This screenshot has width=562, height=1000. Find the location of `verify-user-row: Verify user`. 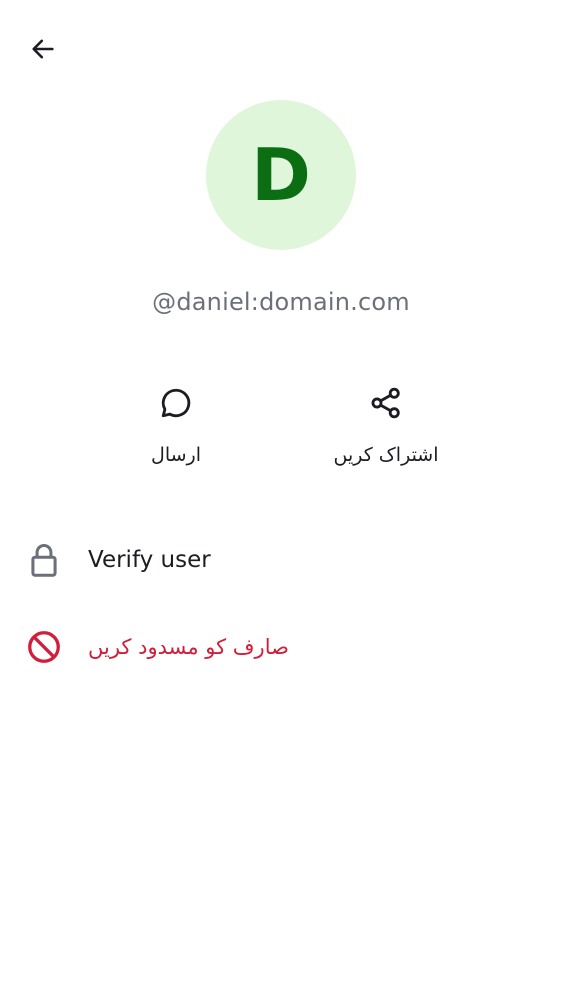

verify-user-row: Verify user is located at coordinates (281, 560).